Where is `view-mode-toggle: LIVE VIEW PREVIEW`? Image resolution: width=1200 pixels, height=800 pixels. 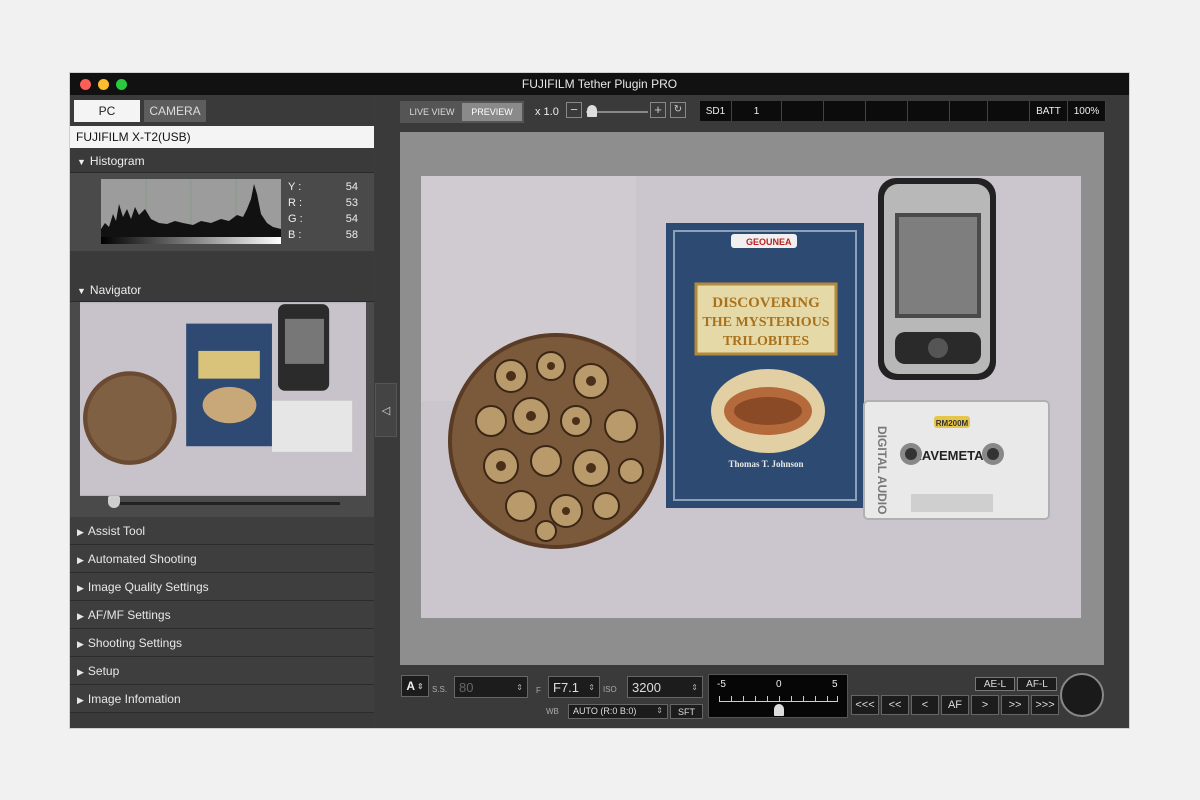 view-mode-toggle: LIVE VIEW PREVIEW is located at coordinates (462, 112).